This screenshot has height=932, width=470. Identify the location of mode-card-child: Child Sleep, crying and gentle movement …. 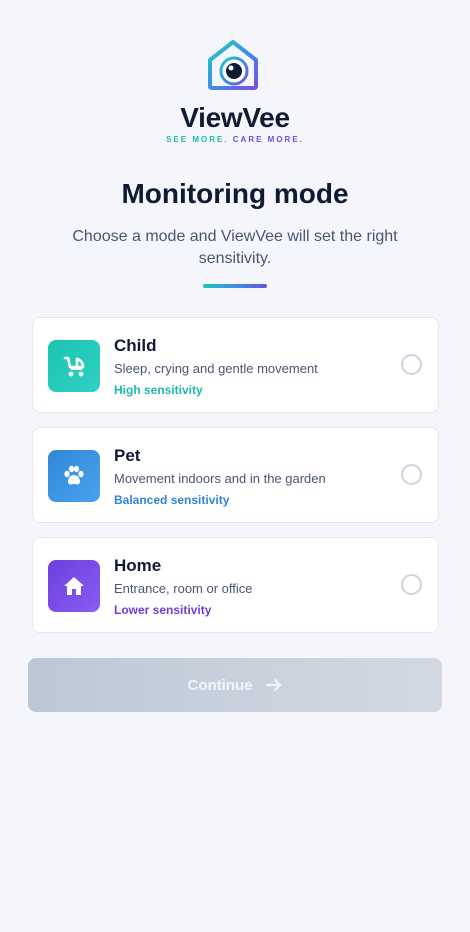
(235, 365).